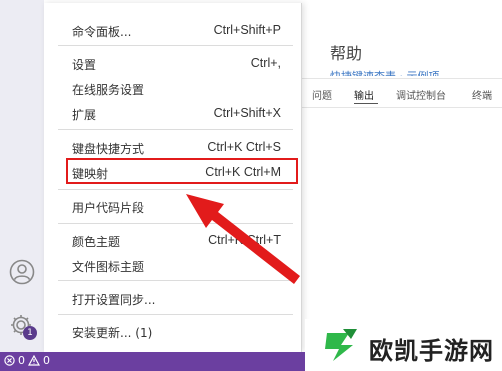 This screenshot has width=502, height=371. Describe the element at coordinates (364, 94) in the screenshot. I see `tab-output: 输出` at that location.